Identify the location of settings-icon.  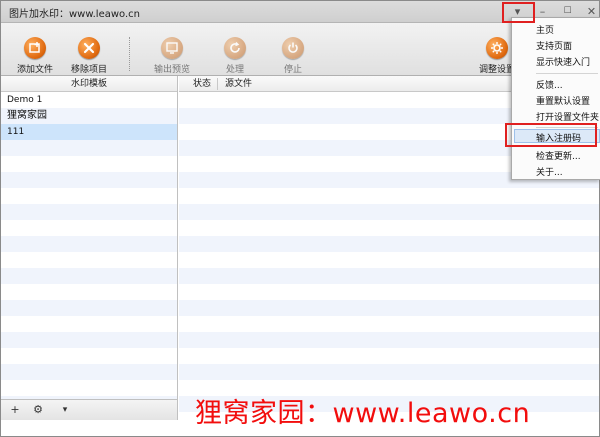
(497, 48).